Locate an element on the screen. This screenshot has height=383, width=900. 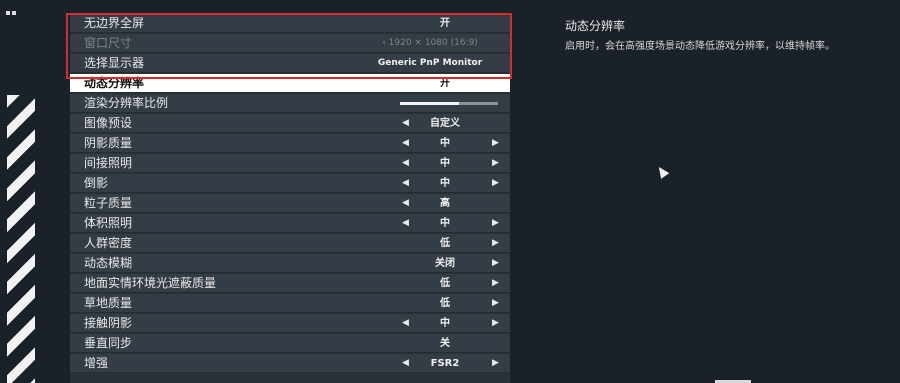
setting-value: 关闭 is located at coordinates (445, 263).